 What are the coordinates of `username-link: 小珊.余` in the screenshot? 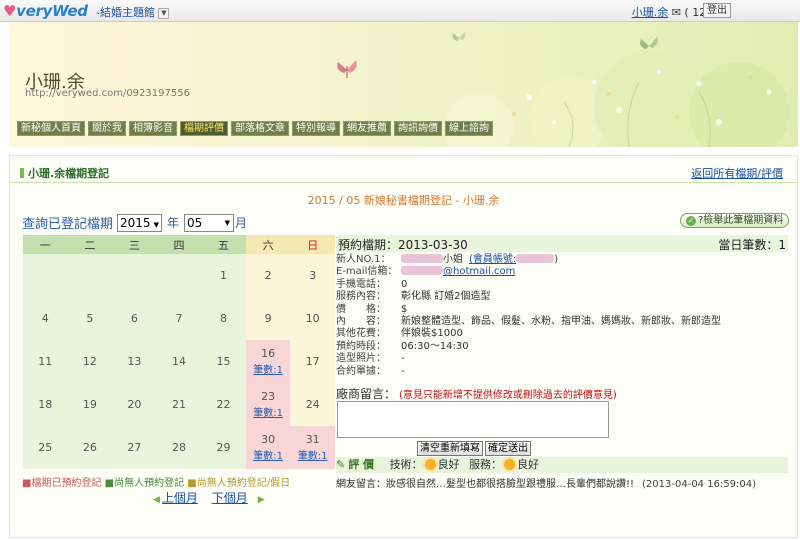 It's located at (650, 12).